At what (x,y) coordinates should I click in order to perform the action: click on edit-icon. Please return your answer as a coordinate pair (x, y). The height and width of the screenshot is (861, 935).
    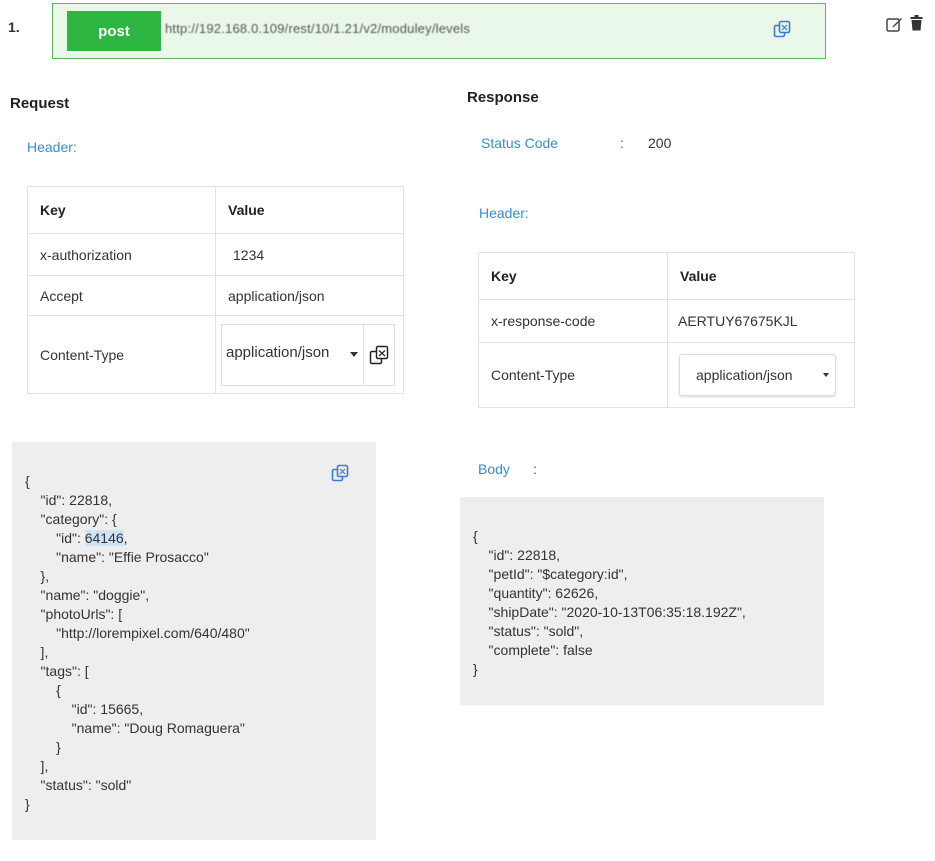
    Looking at the image, I should click on (894, 27).